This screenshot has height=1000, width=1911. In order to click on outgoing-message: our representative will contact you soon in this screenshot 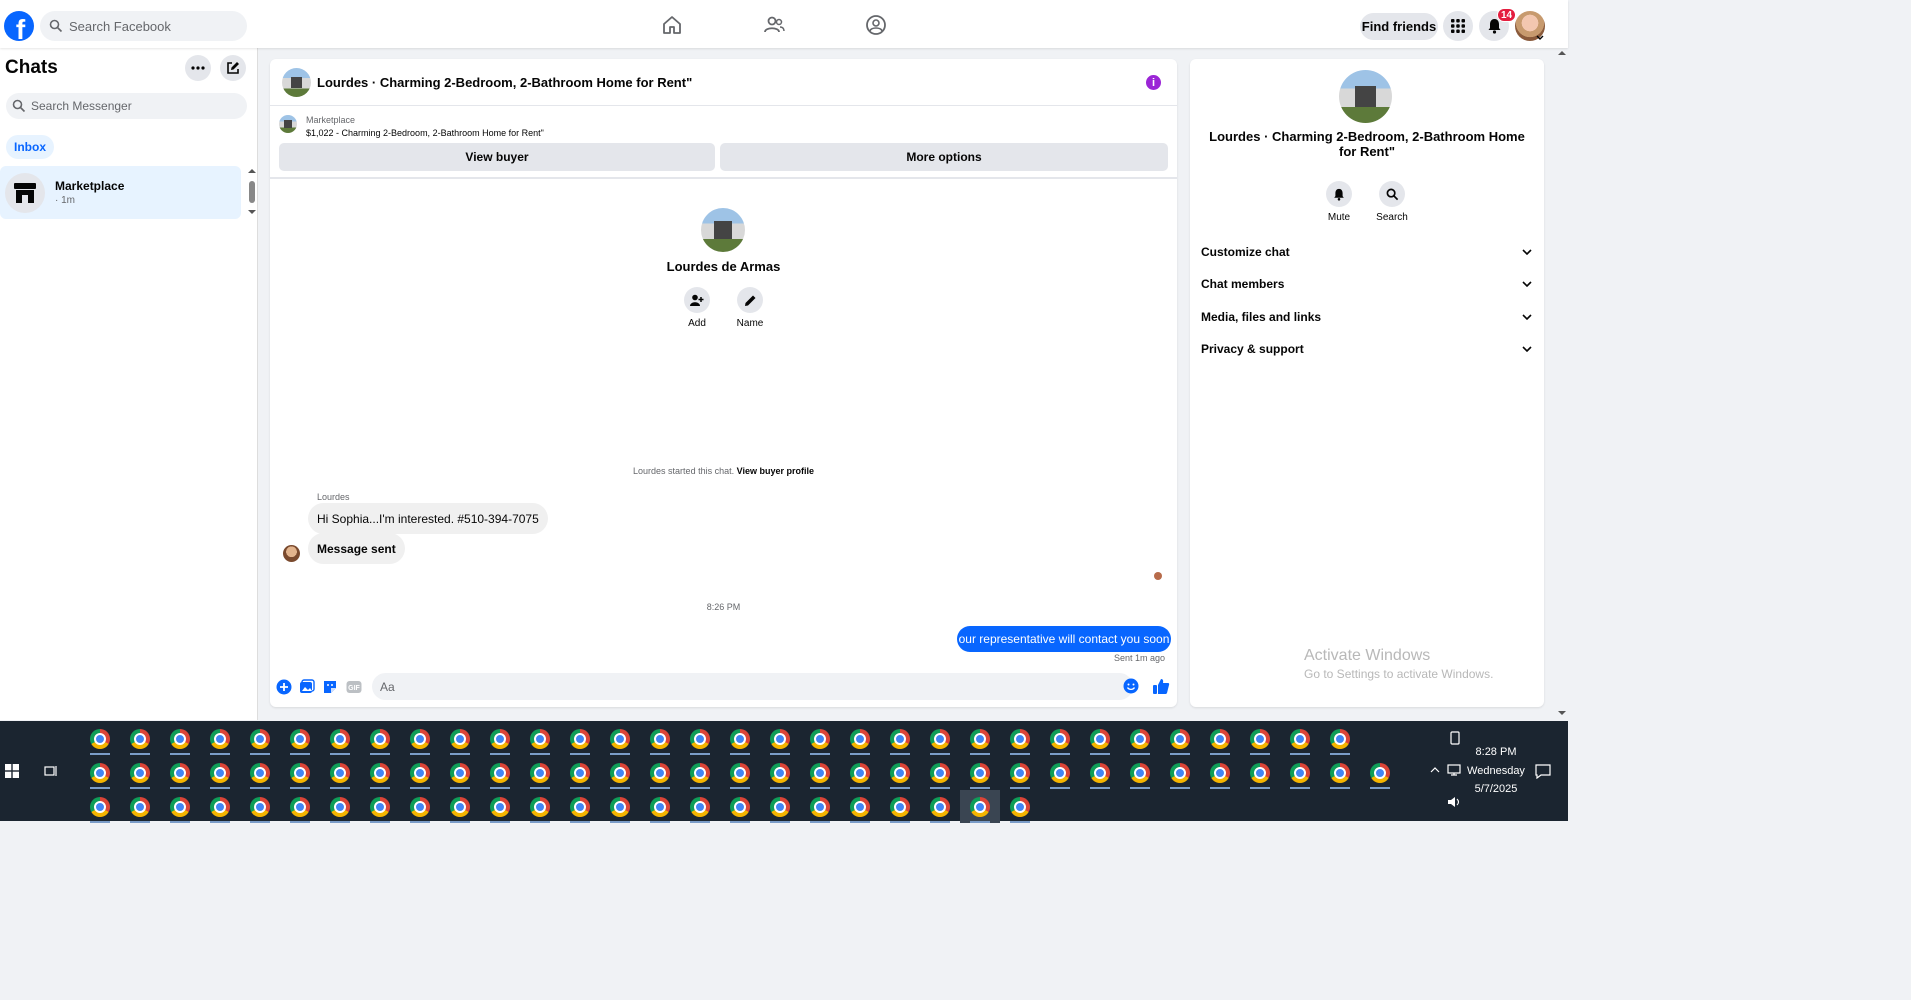, I will do `click(1064, 639)`.